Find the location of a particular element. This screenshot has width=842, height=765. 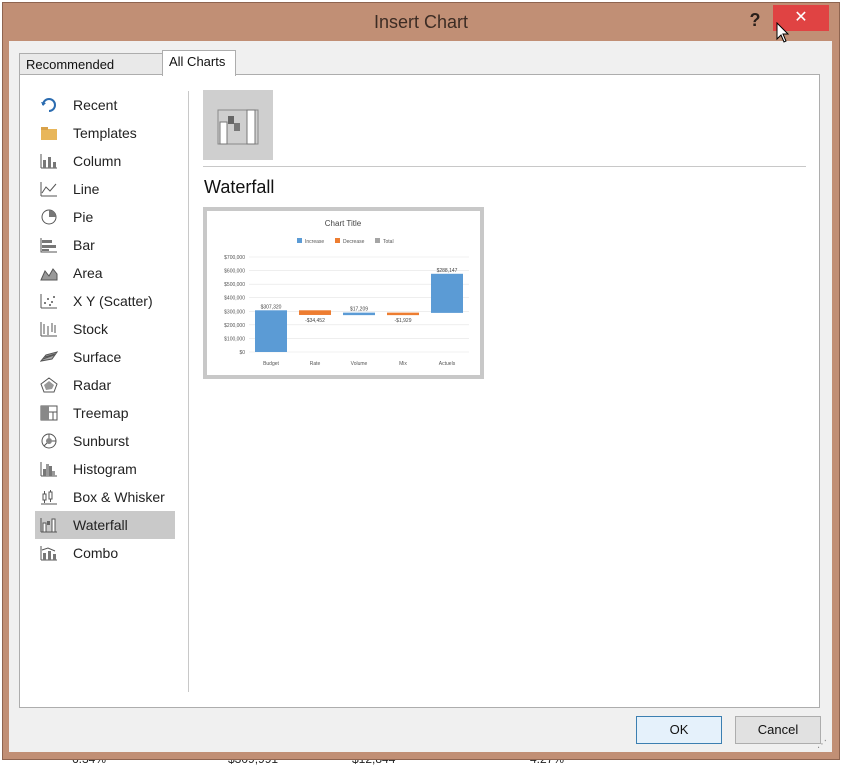

scatter-chart-icon is located at coordinates (48, 301).